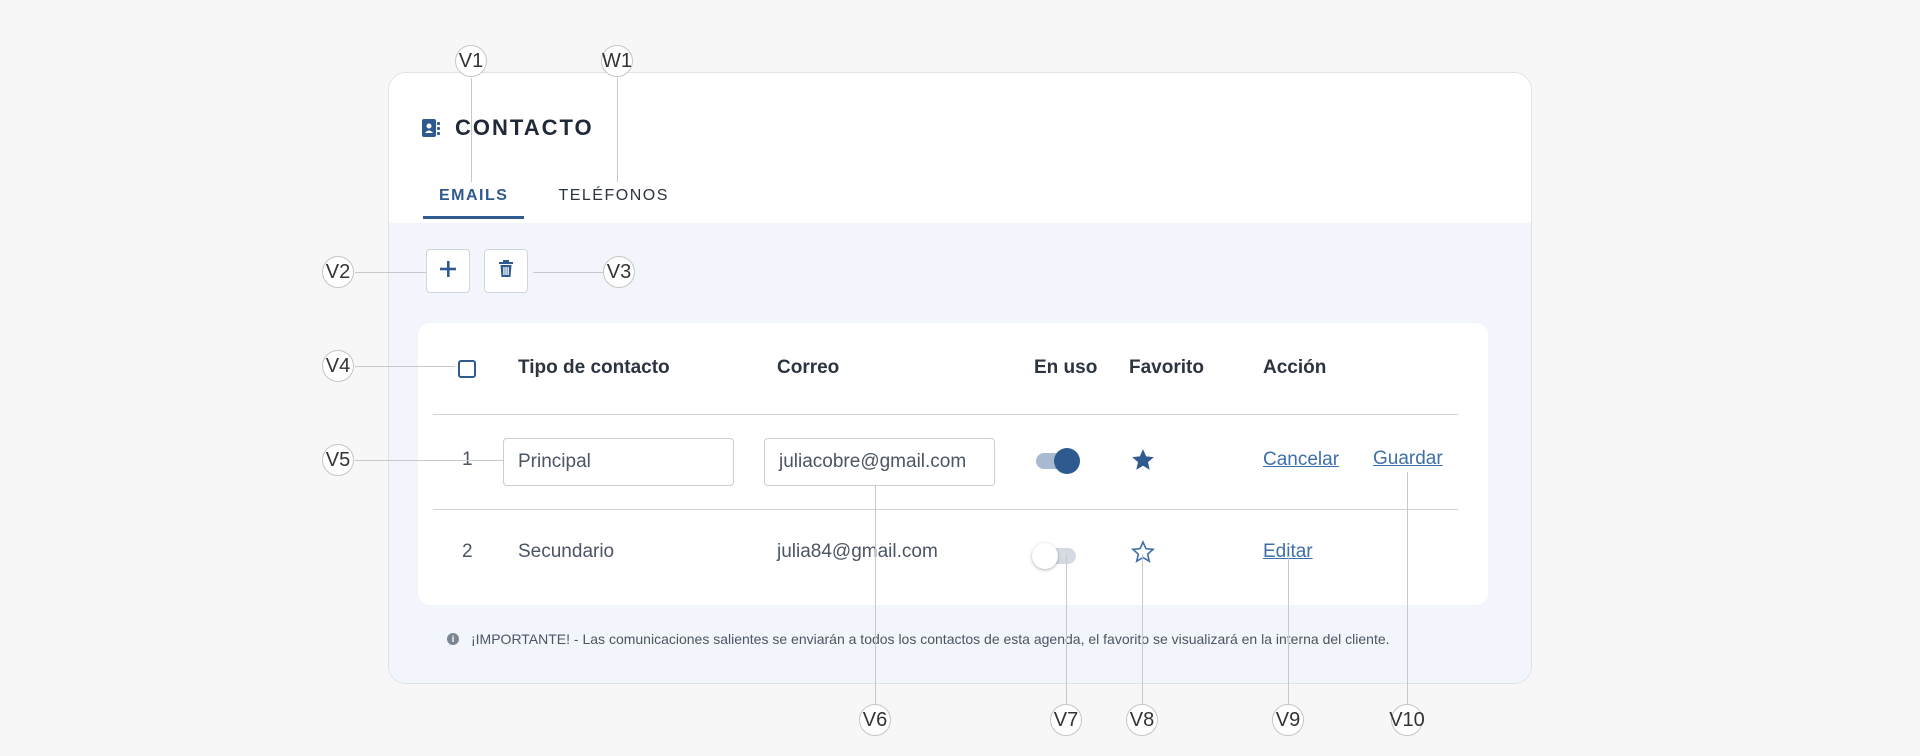  I want to click on page-title: CONTACTO, so click(524, 127).